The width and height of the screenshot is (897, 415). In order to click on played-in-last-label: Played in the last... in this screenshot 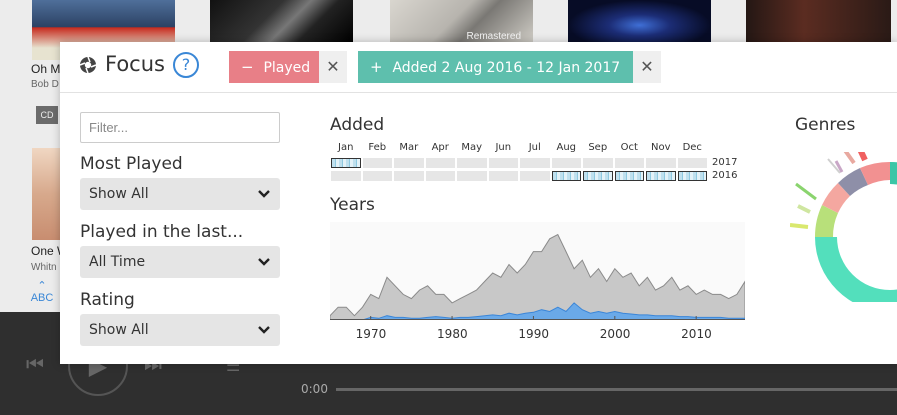, I will do `click(162, 232)`.